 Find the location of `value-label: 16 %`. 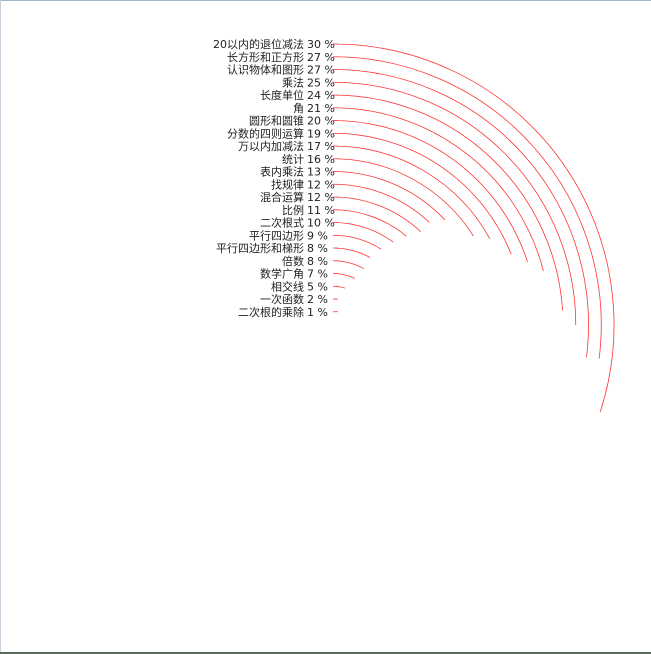

value-label: 16 % is located at coordinates (321, 159).